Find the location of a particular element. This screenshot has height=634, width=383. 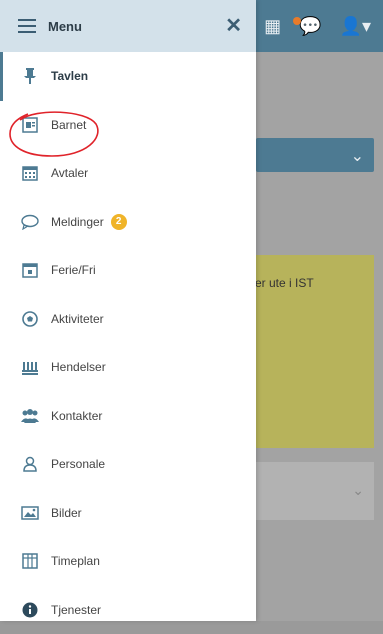

soccer-ball-icon is located at coordinates (30, 319).